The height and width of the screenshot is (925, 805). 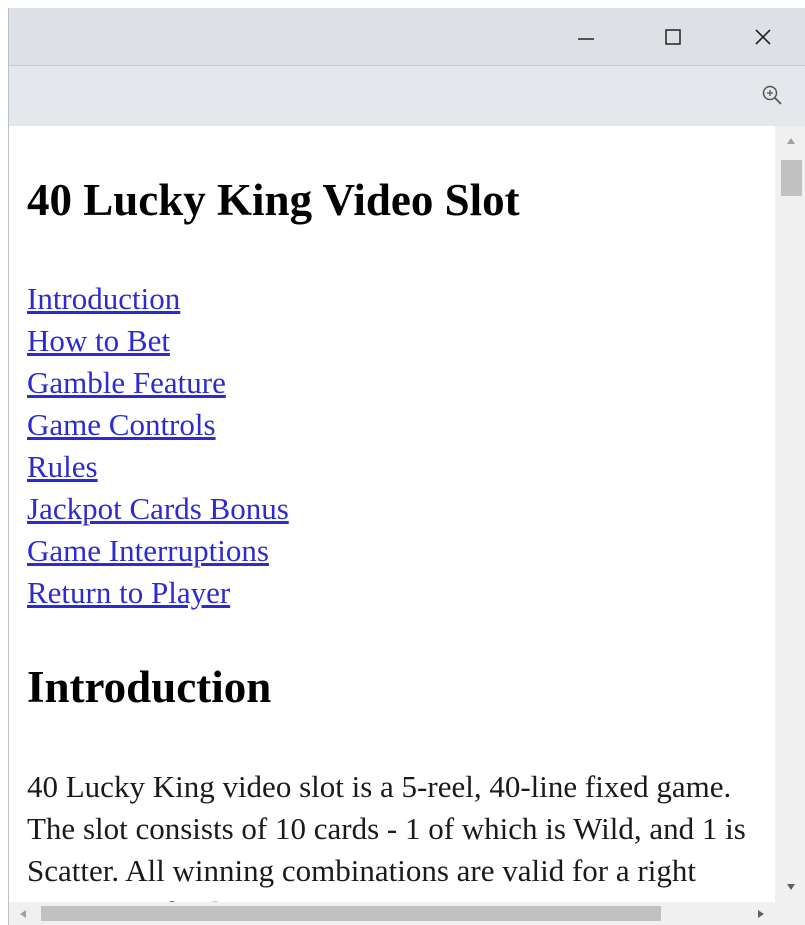 I want to click on toc-link-how-to-bet: How to Bet, so click(x=158, y=341).